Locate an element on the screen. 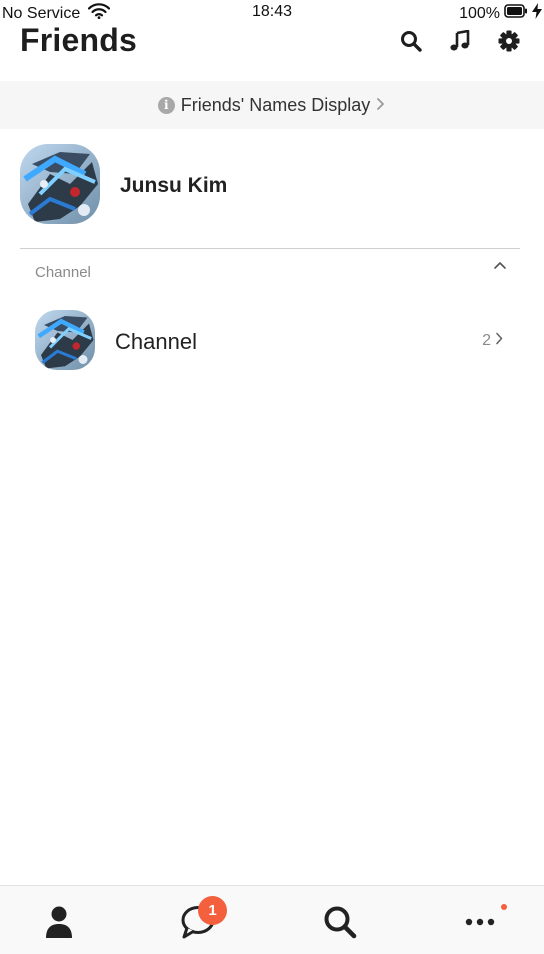  person-icon is located at coordinates (59, 922).